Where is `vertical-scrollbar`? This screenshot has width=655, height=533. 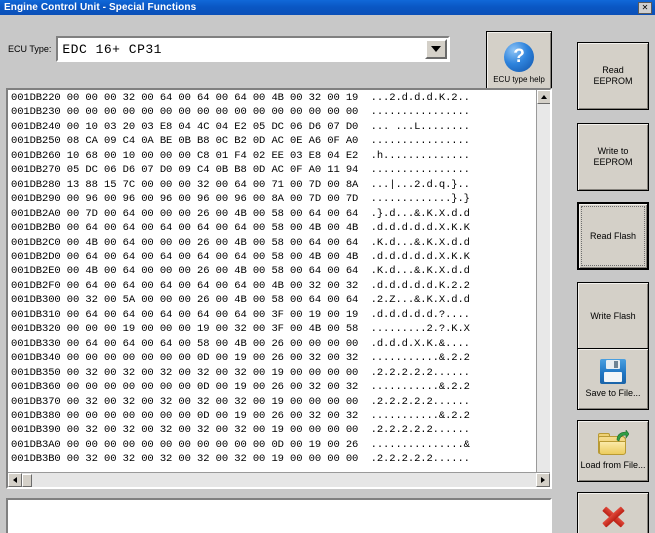
vertical-scrollbar is located at coordinates (543, 281).